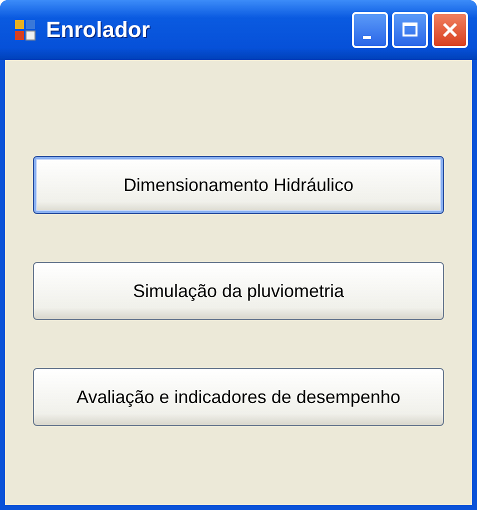  Describe the element at coordinates (410, 30) in the screenshot. I see `maximize-button` at that location.